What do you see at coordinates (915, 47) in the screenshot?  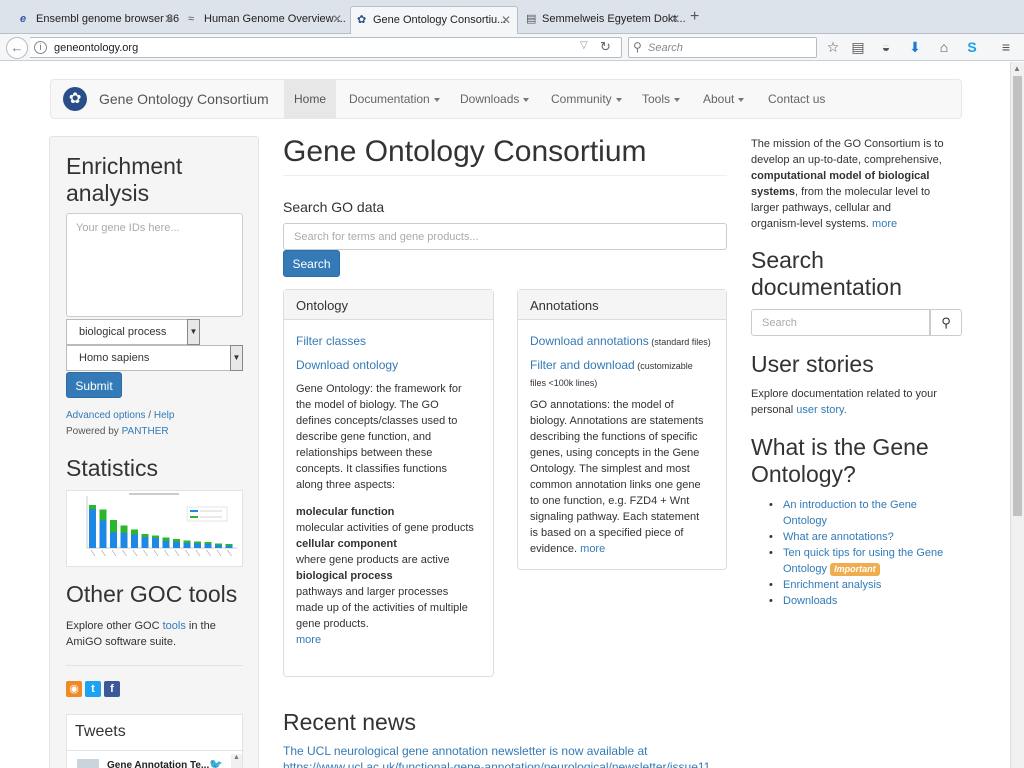 I see `download-arrow-icon: ⬇` at bounding box center [915, 47].